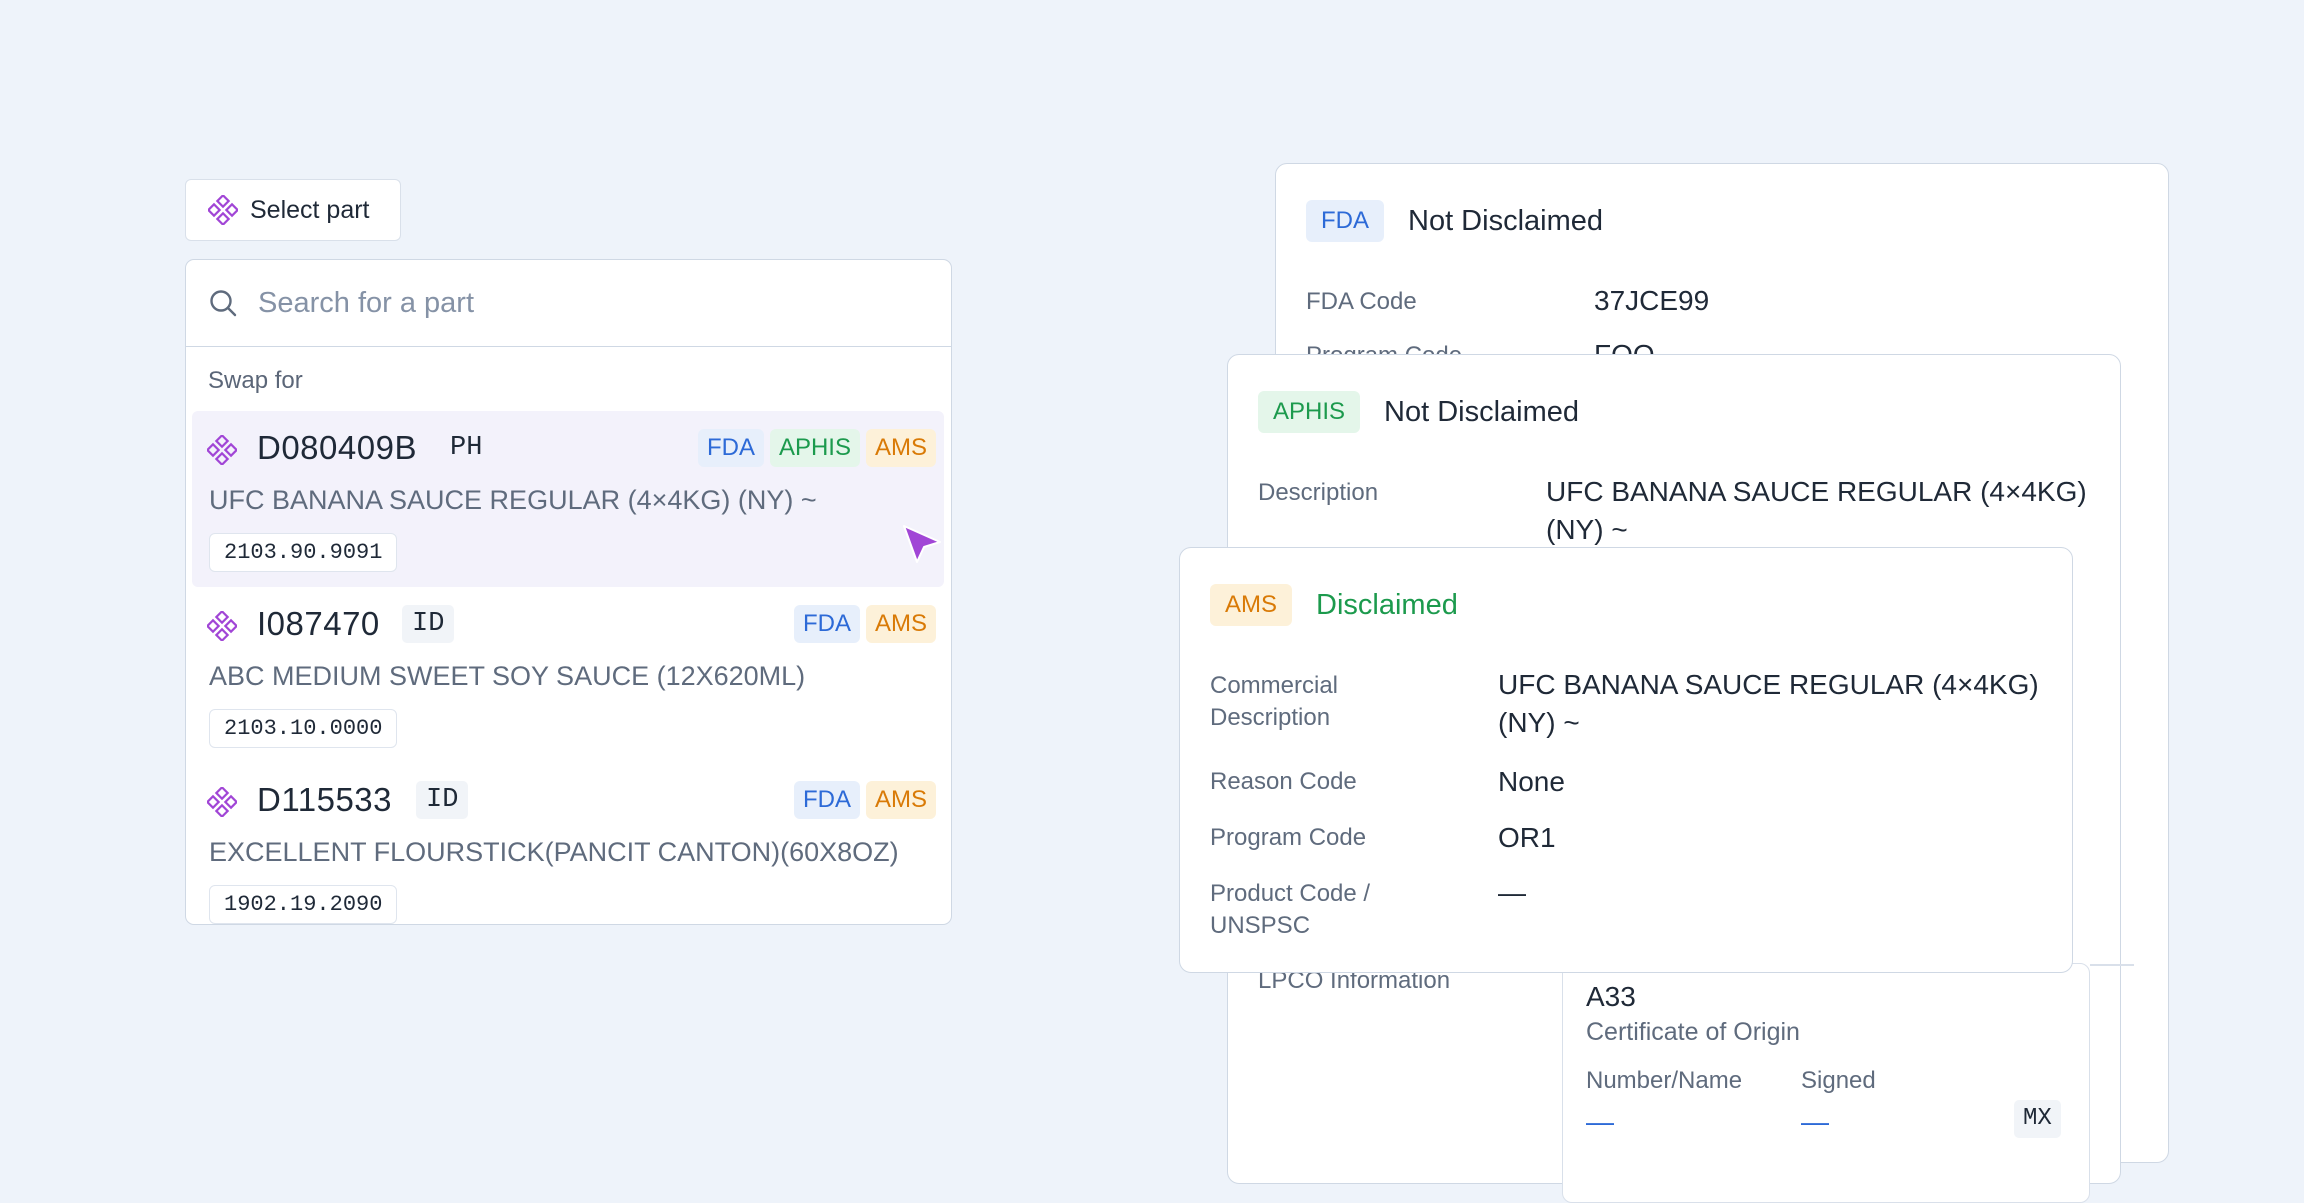 This screenshot has width=2304, height=1203. What do you see at coordinates (922, 544) in the screenshot?
I see `cursor-arrow-icon` at bounding box center [922, 544].